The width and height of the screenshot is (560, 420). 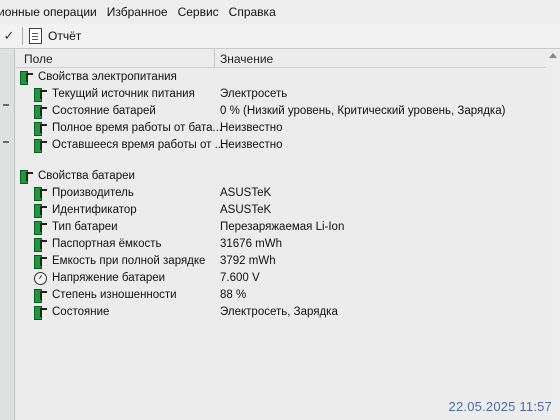 I want to click on field-value: 7.600 V, so click(x=240, y=278).